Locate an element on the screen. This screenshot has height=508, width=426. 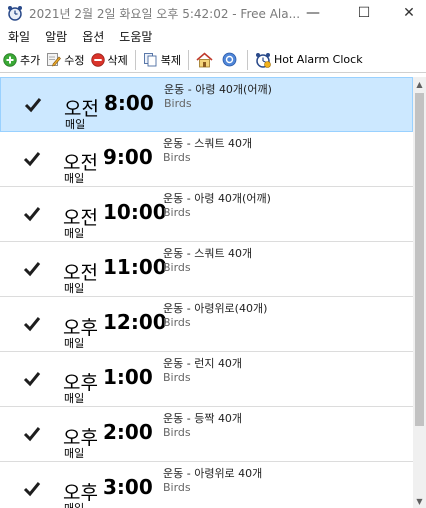
edit-button-label: 수정 is located at coordinates (74, 60).